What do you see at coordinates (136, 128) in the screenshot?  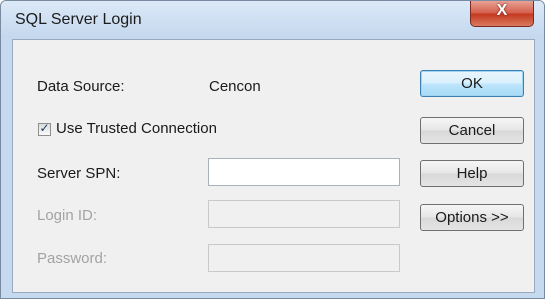 I see `trusted-connection-label: Use Trusted Connection` at bounding box center [136, 128].